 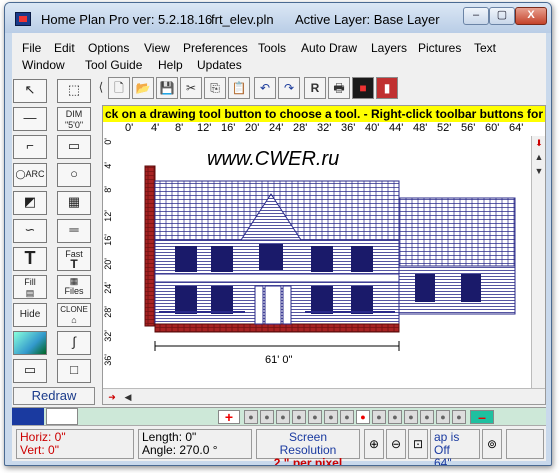 What do you see at coordinates (272, 48) in the screenshot?
I see `menu-tools: Tools` at bounding box center [272, 48].